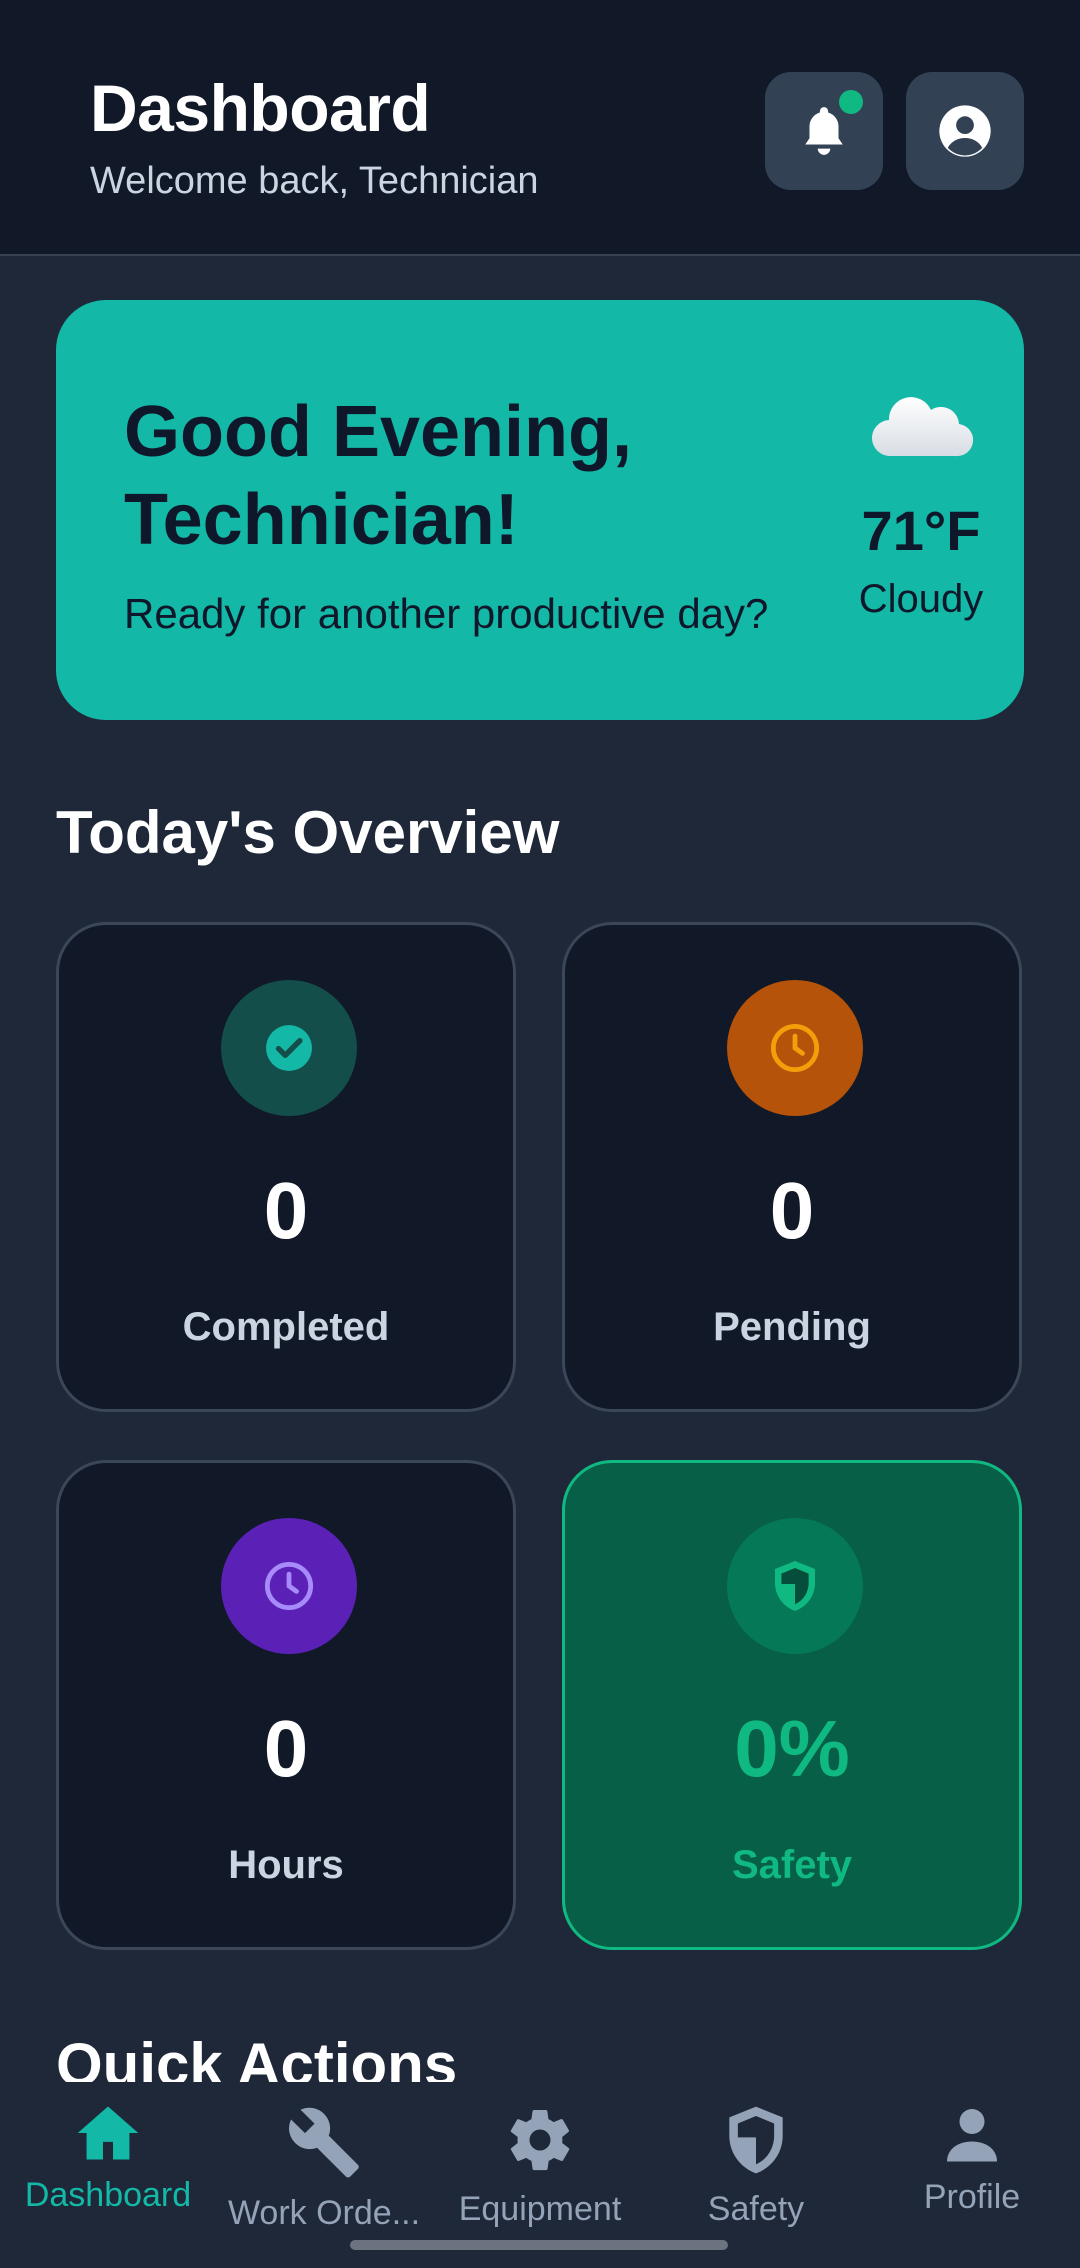 This screenshot has height=2268, width=1080. What do you see at coordinates (446, 613) in the screenshot?
I see `greeting-subtitle: Ready for another productive day?` at bounding box center [446, 613].